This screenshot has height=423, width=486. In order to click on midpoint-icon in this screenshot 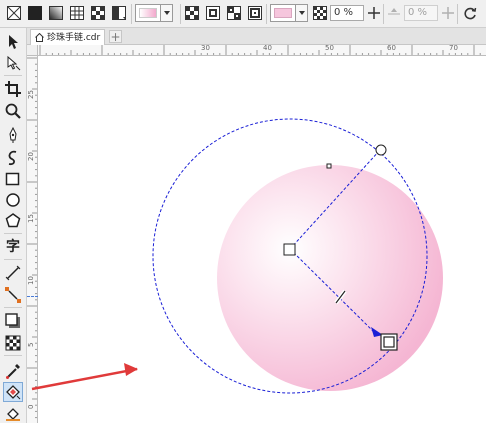, I will do `click(394, 11)`.